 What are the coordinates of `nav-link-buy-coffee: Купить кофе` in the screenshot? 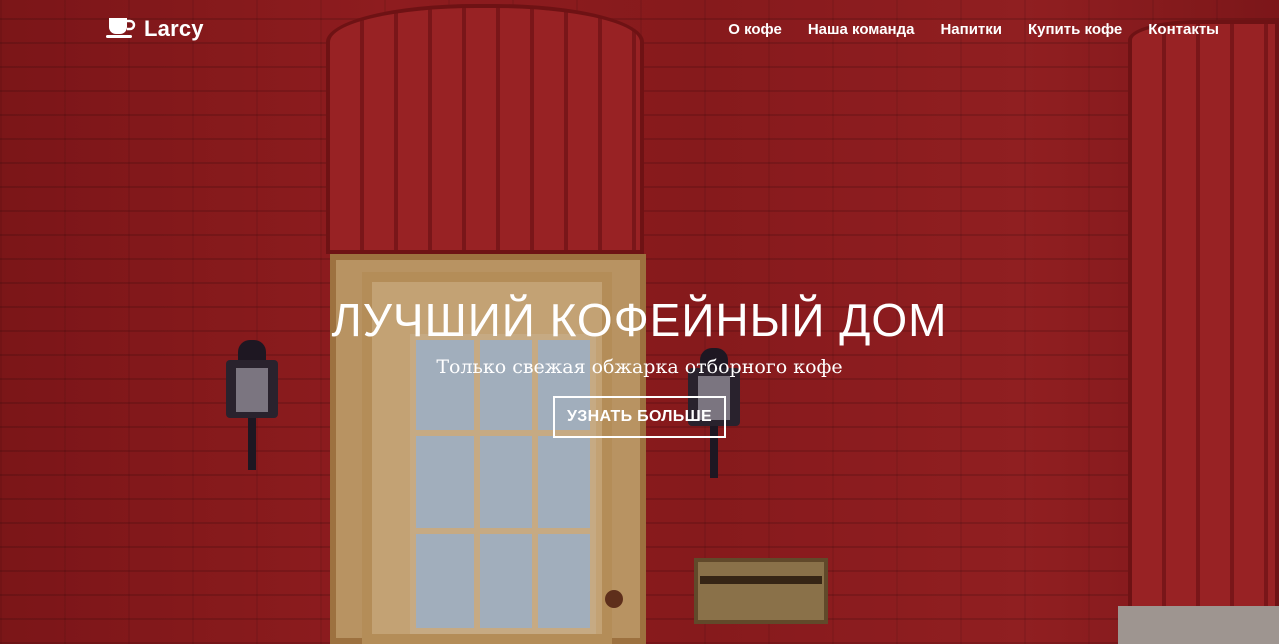 It's located at (1075, 29).